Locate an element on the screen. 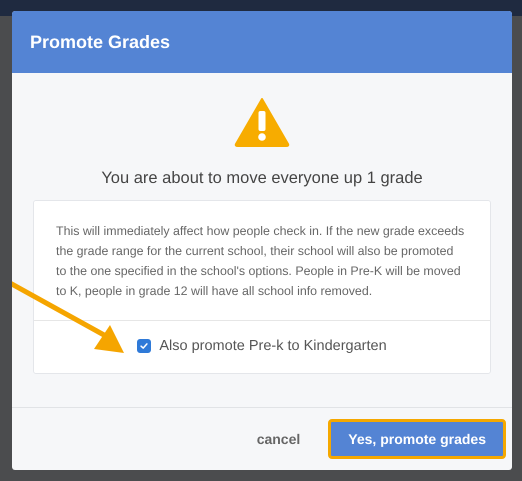  dialog-heading: You are about to move everyone up 1 grade is located at coordinates (262, 178).